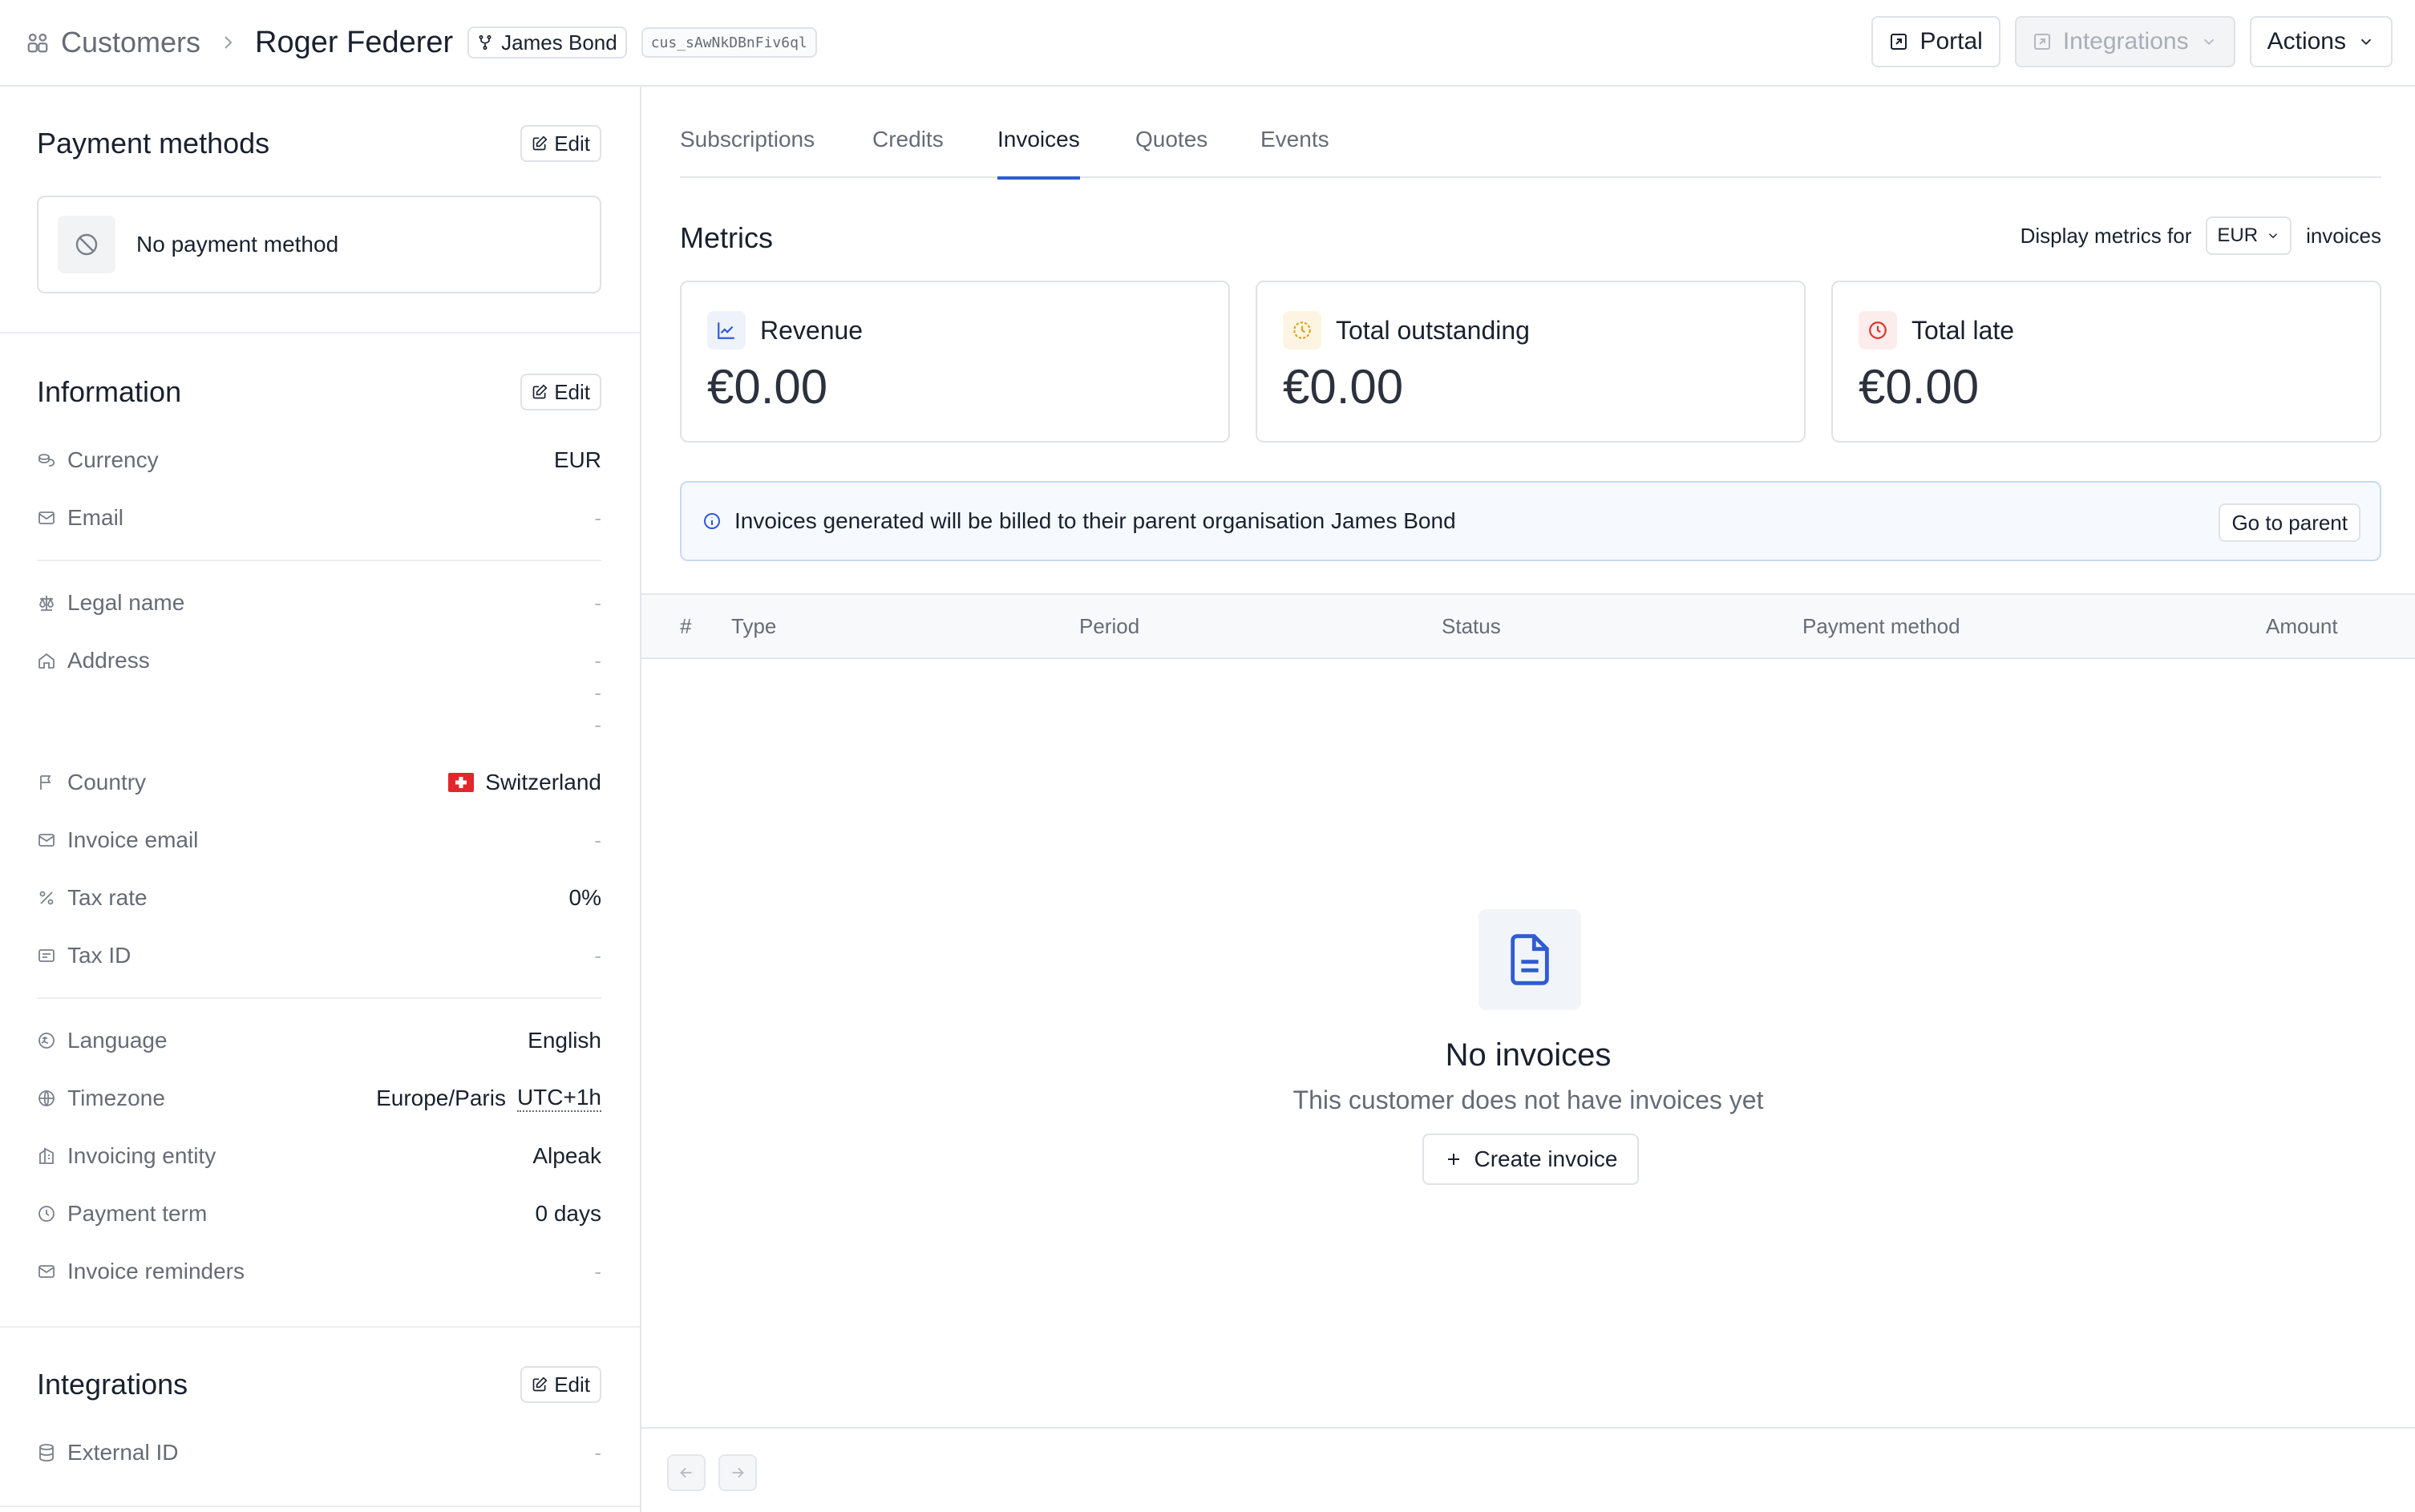 The image size is (2415, 1512). I want to click on info-row-legal-name: Legal name -, so click(319, 603).